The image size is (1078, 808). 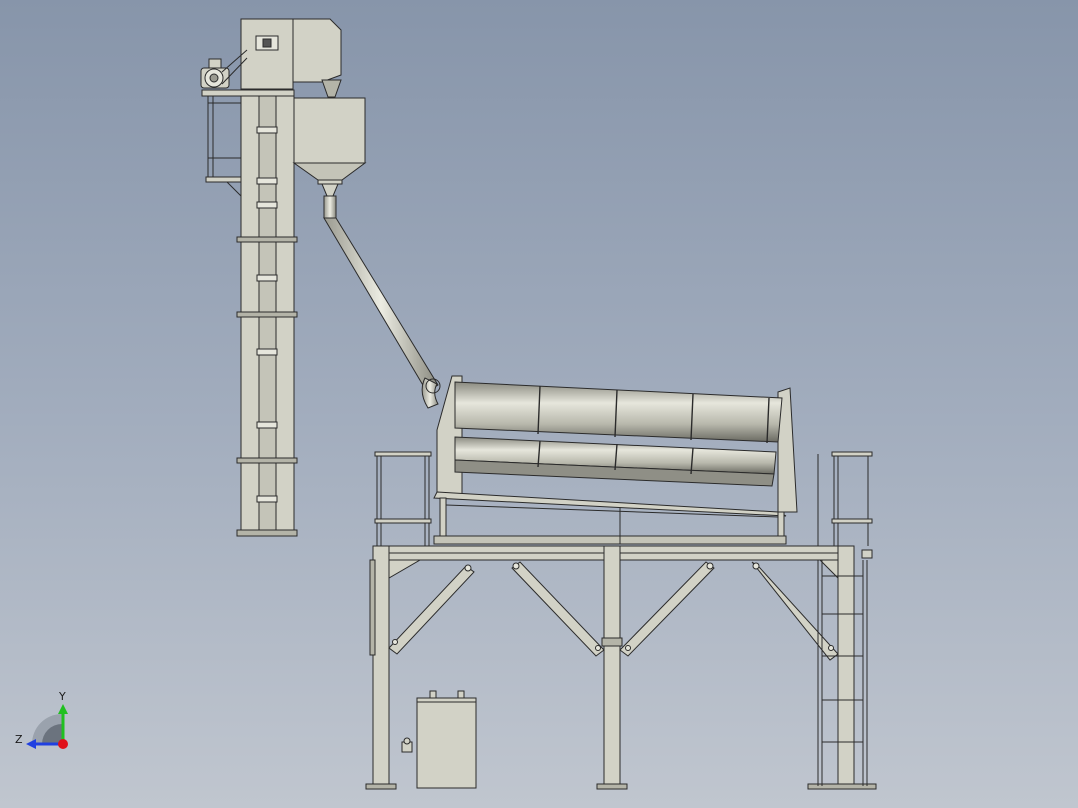 I want to click on left-guard-rail, so click(x=403, y=498).